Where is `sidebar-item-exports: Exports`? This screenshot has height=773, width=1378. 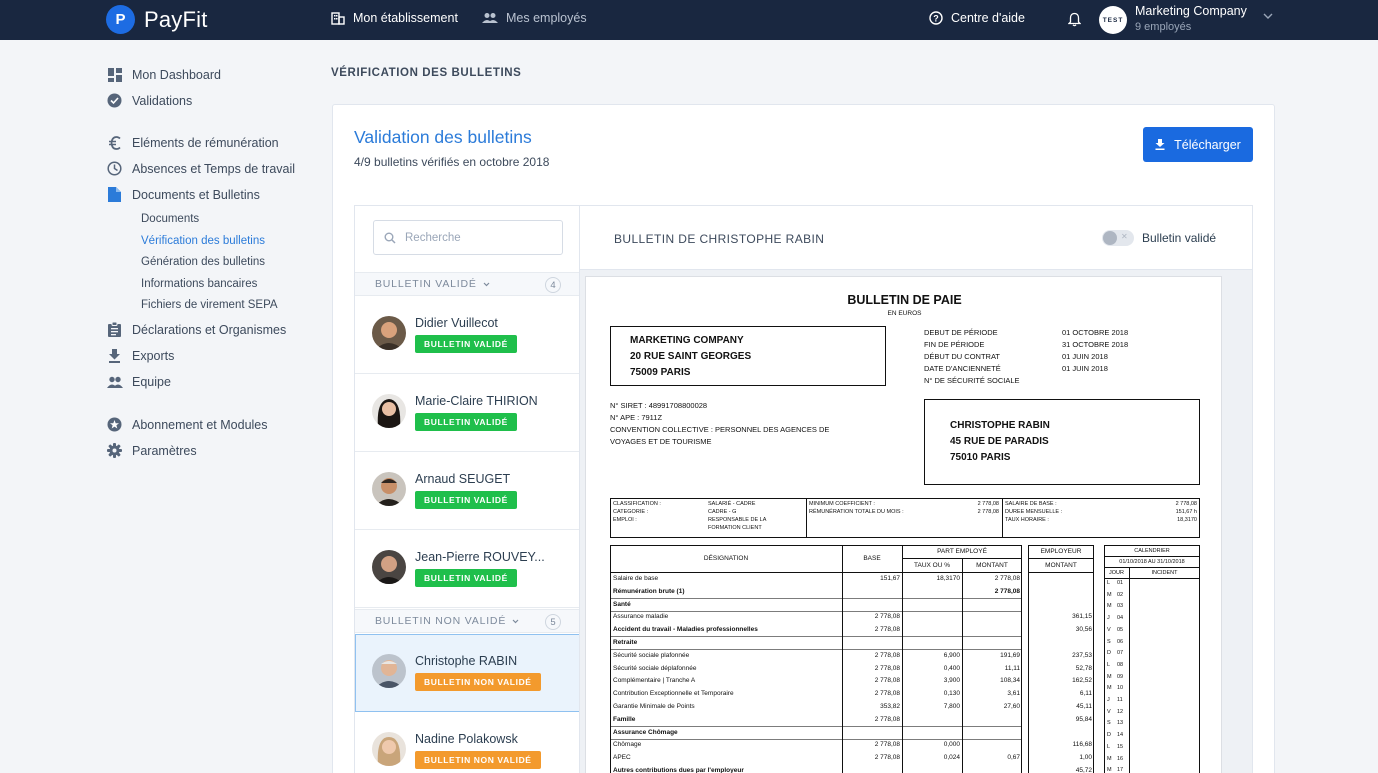 sidebar-item-exports: Exports is located at coordinates (140, 355).